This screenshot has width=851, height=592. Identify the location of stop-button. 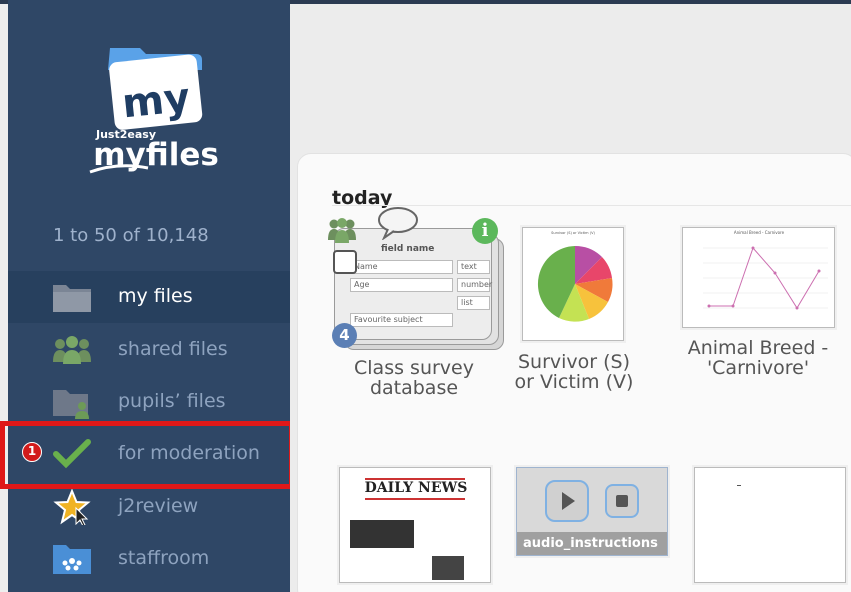
(622, 501).